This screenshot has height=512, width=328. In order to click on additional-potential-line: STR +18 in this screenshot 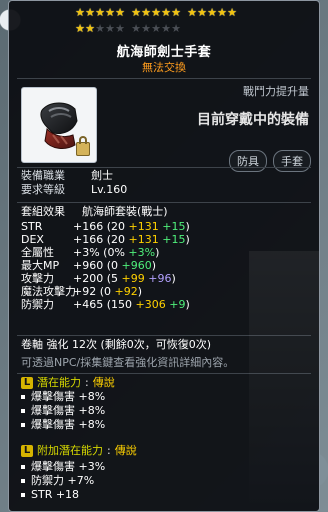, I will do `click(63, 495)`.